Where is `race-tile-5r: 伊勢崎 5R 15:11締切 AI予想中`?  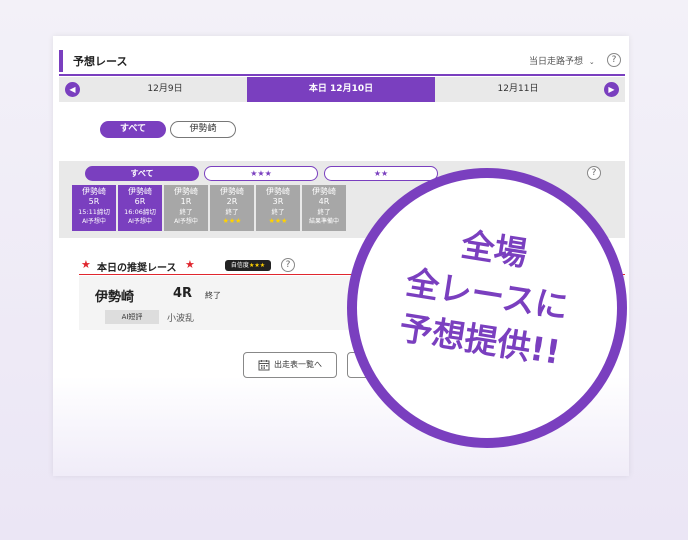 race-tile-5r: 伊勢崎 5R 15:11締切 AI予想中 is located at coordinates (94, 208).